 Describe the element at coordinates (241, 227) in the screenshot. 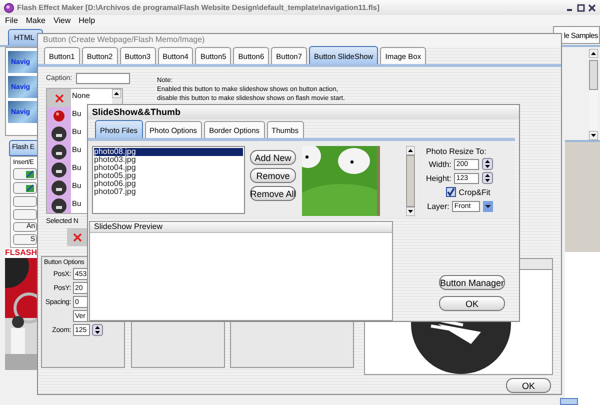

I see `panel-title: SlideShow Preview` at that location.